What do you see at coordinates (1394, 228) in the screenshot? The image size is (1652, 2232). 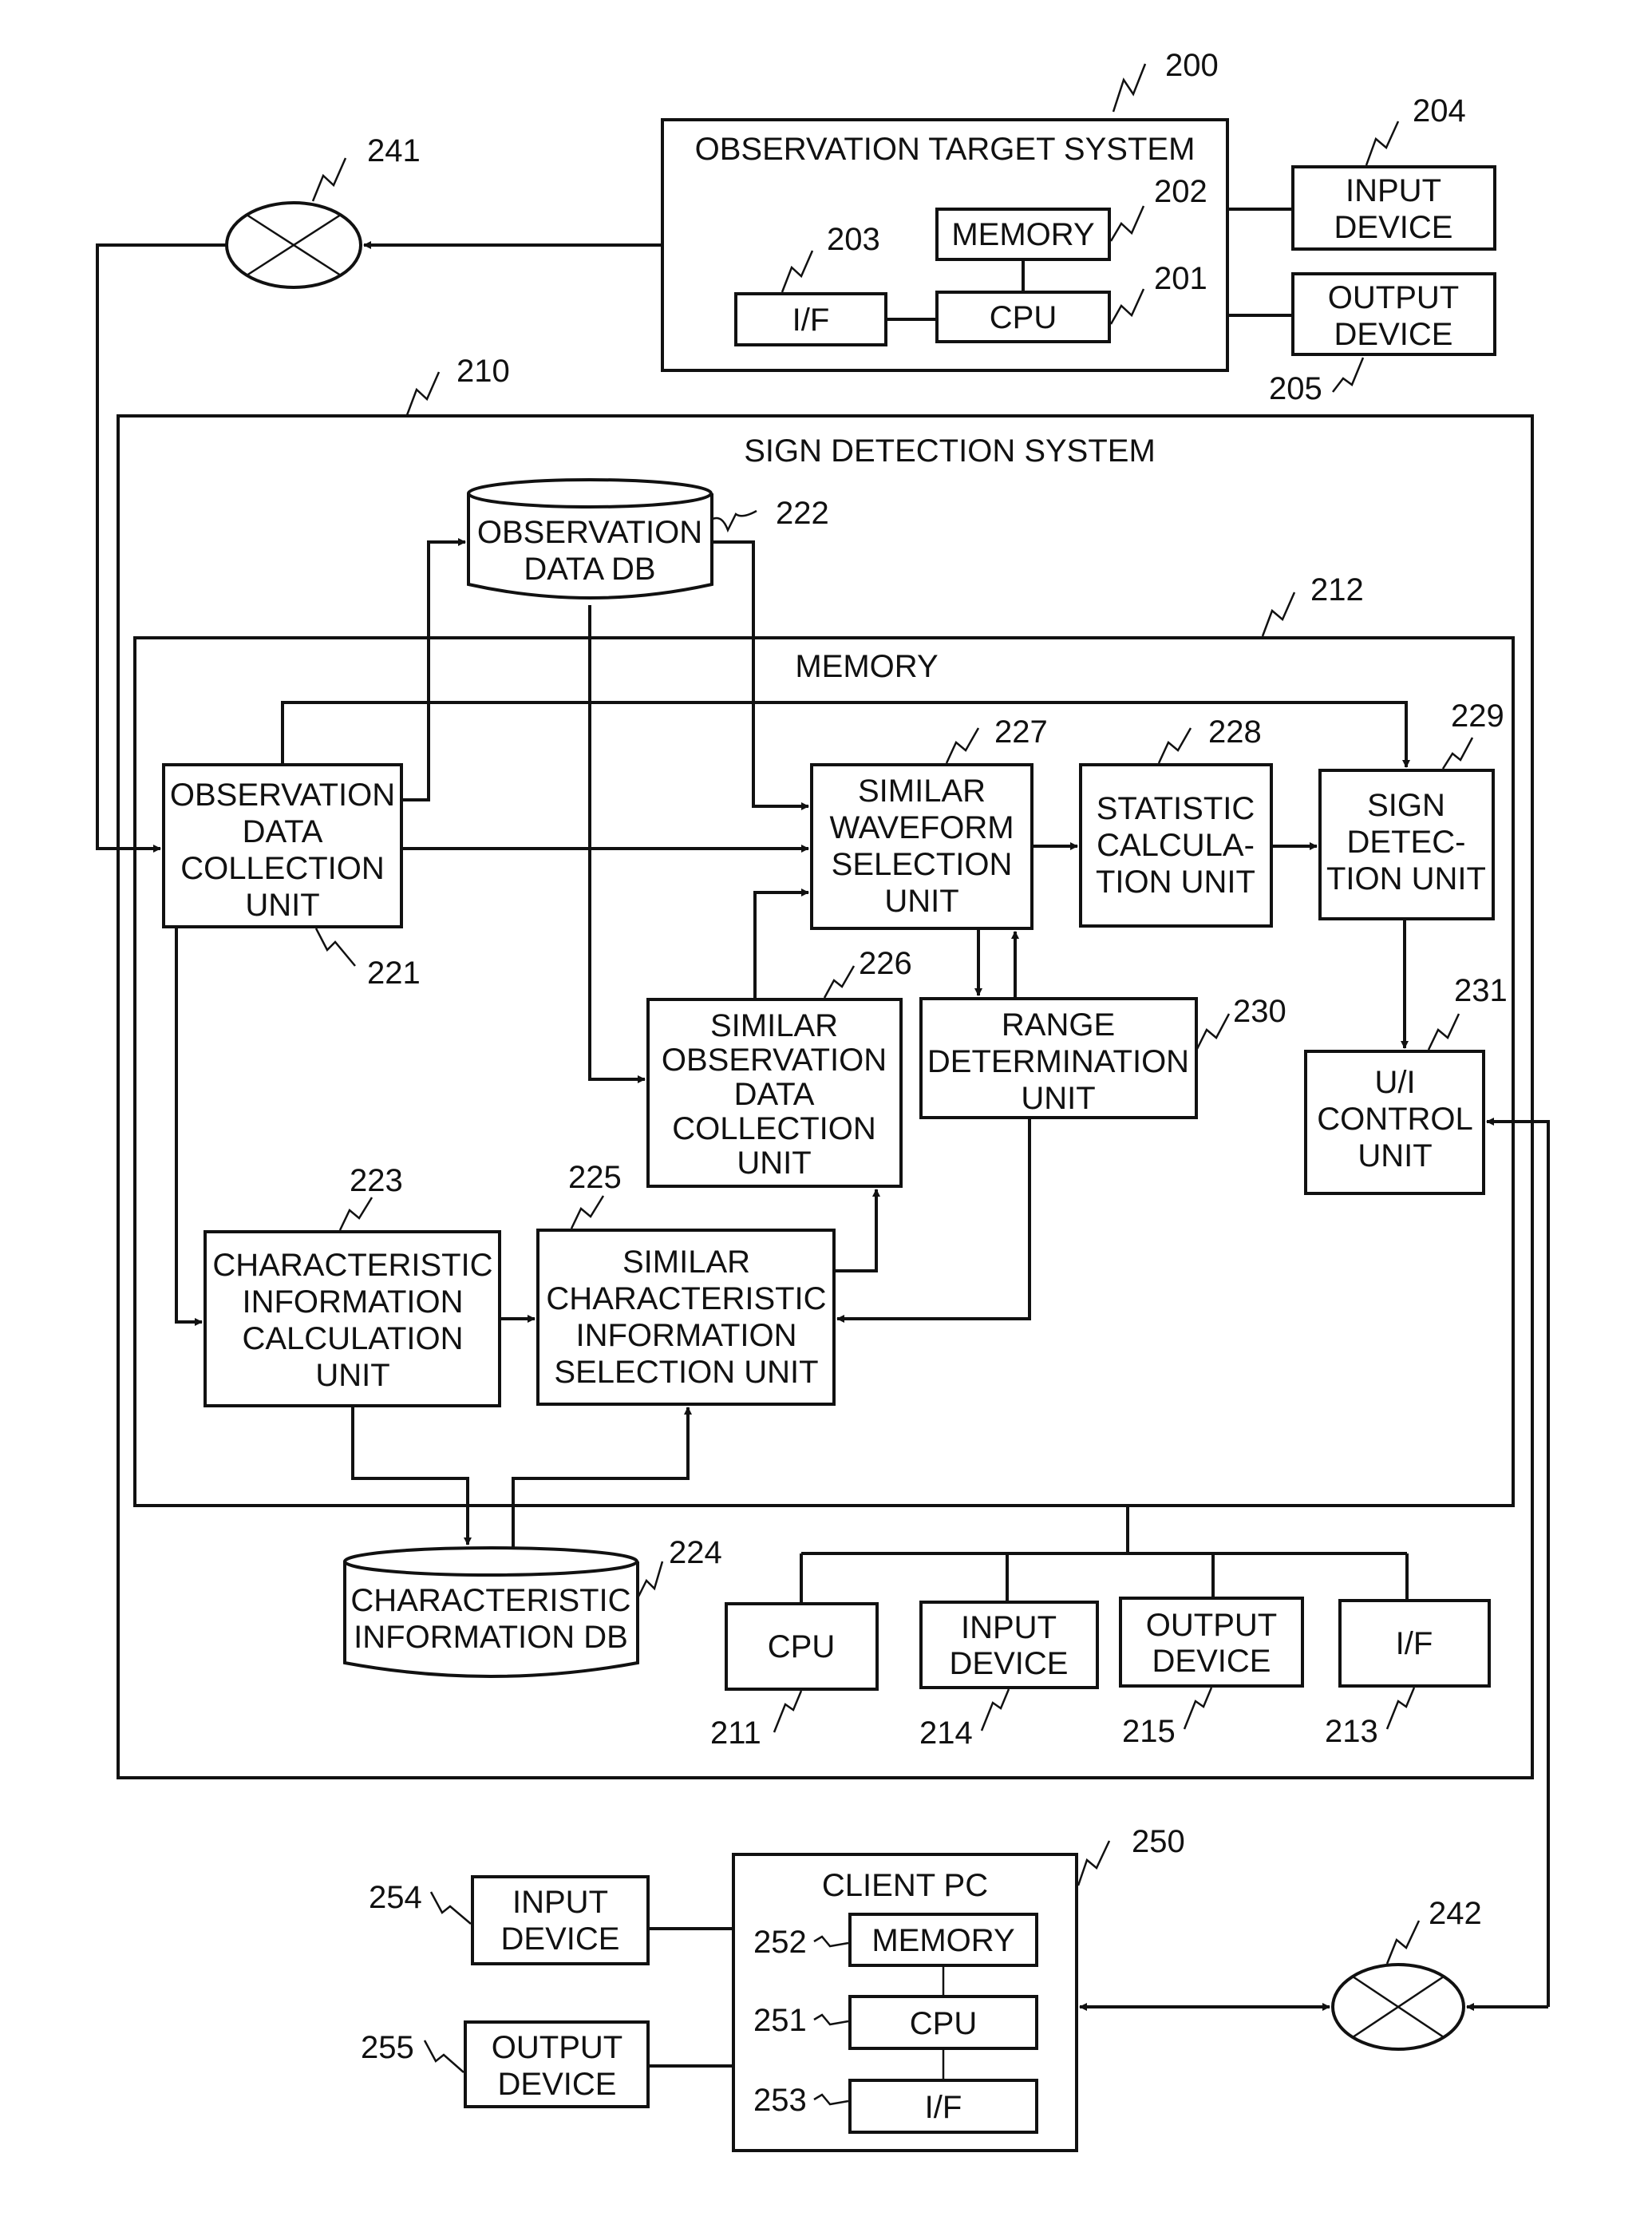 I see `target-input-device-line2: DEVICE` at bounding box center [1394, 228].